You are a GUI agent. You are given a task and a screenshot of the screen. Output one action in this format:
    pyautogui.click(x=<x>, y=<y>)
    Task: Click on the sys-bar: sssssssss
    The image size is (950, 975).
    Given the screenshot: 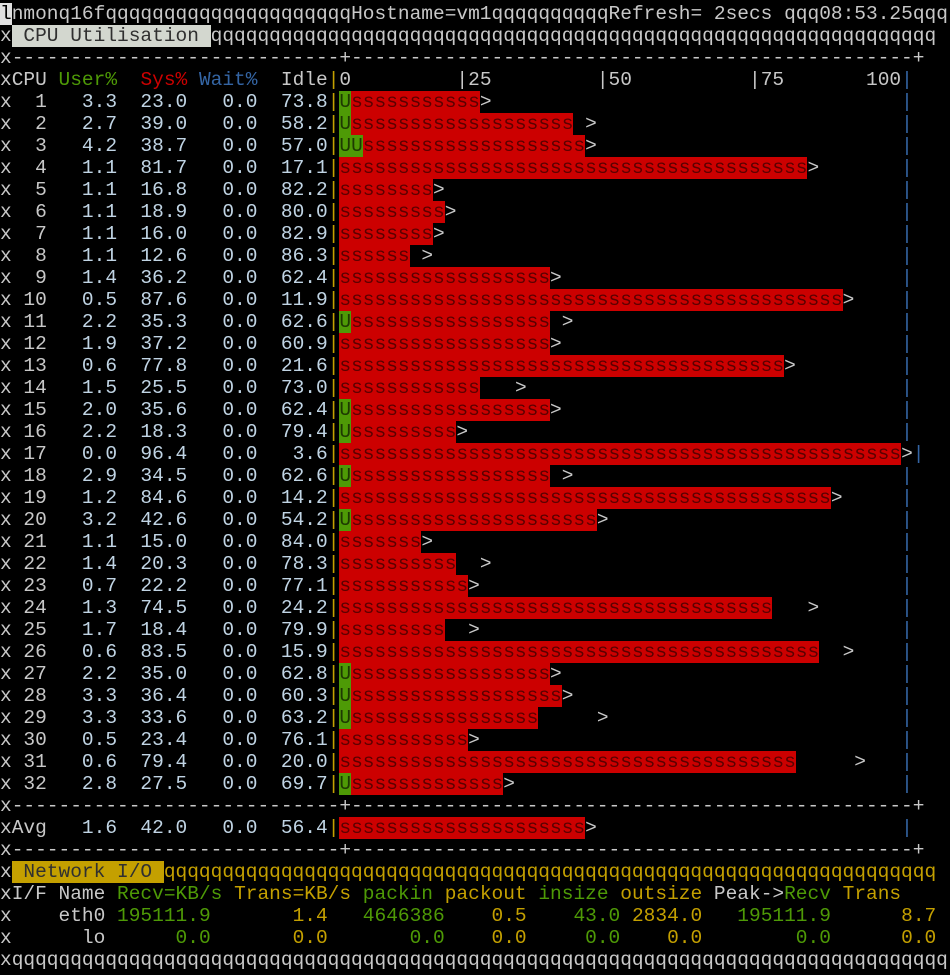 What is the action you would take?
    pyautogui.click(x=392, y=212)
    